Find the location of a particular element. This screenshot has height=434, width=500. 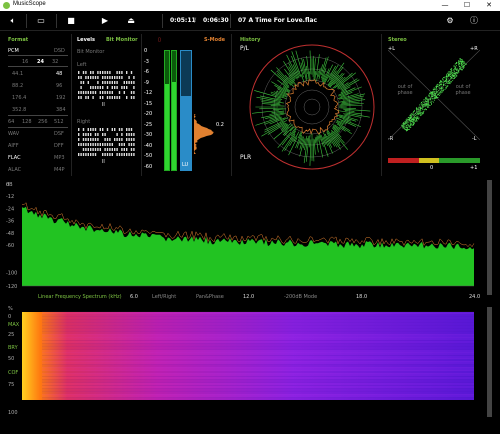

dsd-label: DSD is located at coordinates (59, 51).